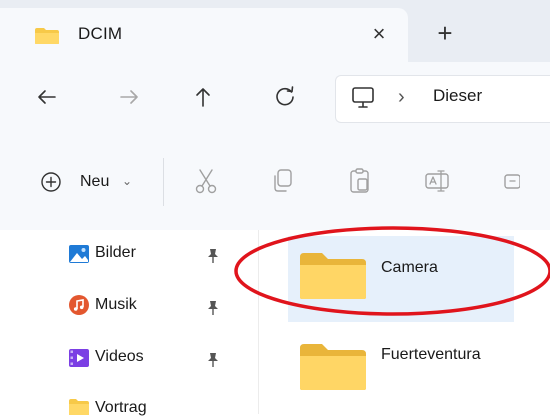 This screenshot has height=419, width=550. What do you see at coordinates (119, 357) in the screenshot?
I see `sidebar-item-videos: Videos` at bounding box center [119, 357].